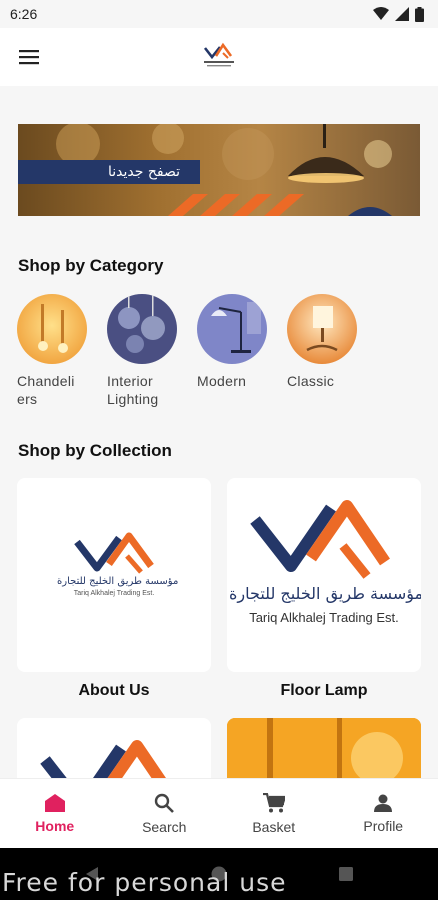 The height and width of the screenshot is (900, 438). What do you see at coordinates (383, 813) in the screenshot?
I see `nav-profile: Profile` at bounding box center [383, 813].